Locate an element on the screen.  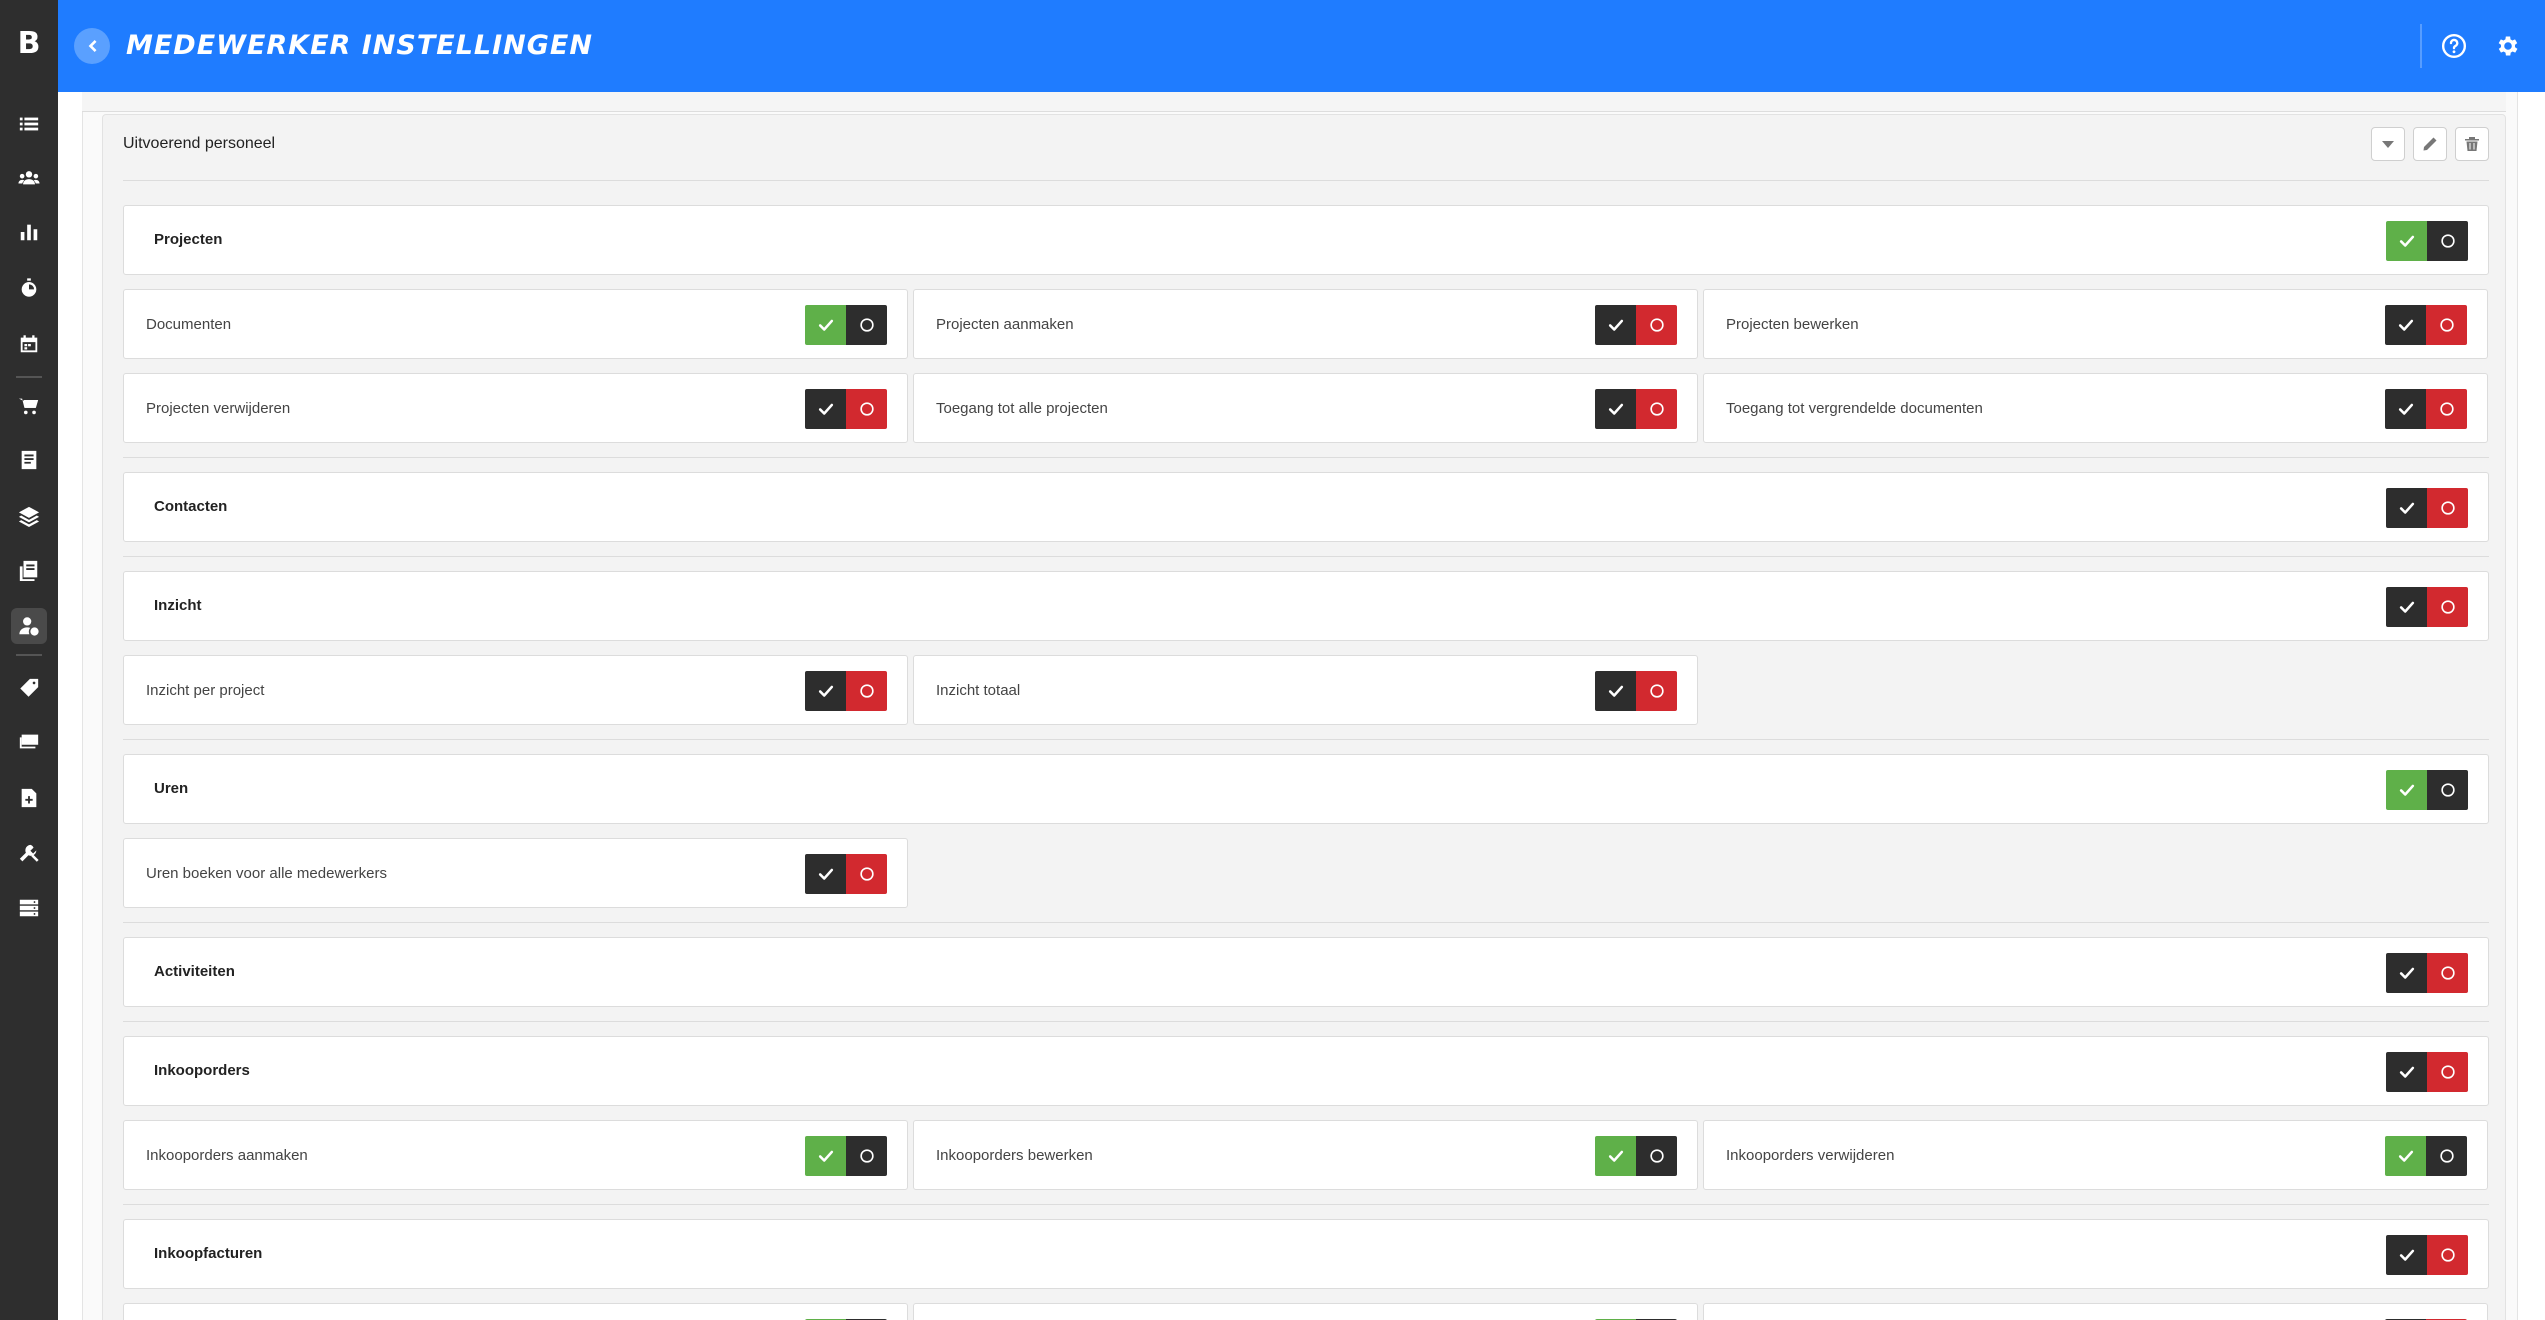
help-button is located at coordinates (2454, 46).